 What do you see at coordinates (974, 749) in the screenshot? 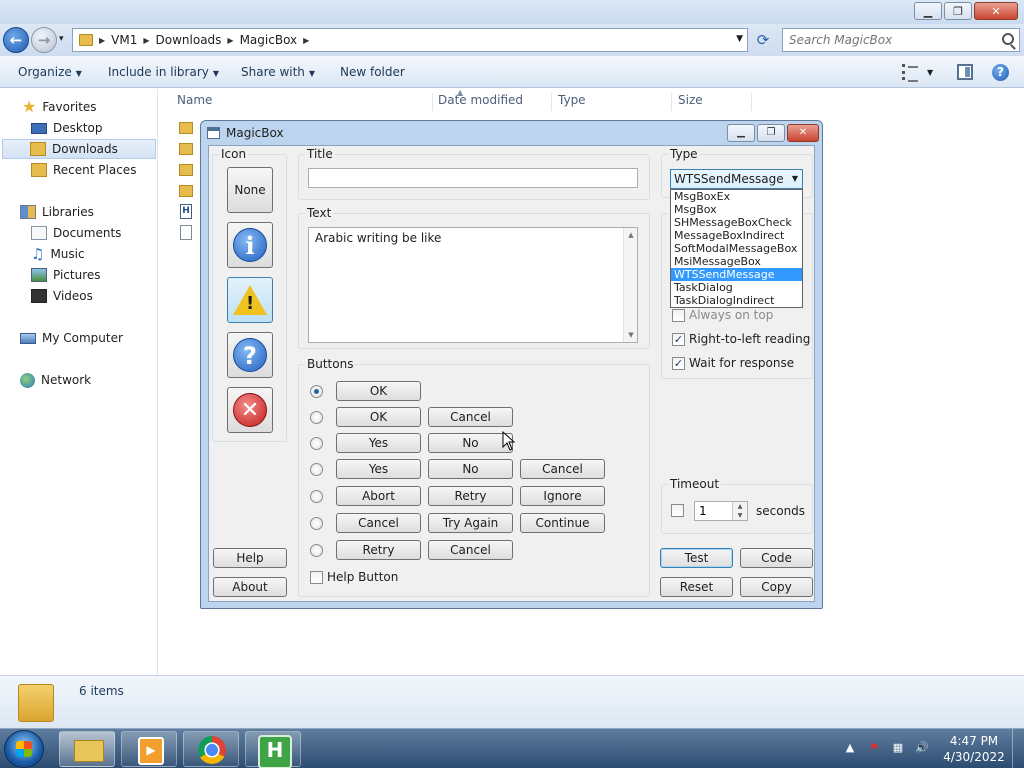
I see `clock: 4:47 PM 4/30/2022` at bounding box center [974, 749].